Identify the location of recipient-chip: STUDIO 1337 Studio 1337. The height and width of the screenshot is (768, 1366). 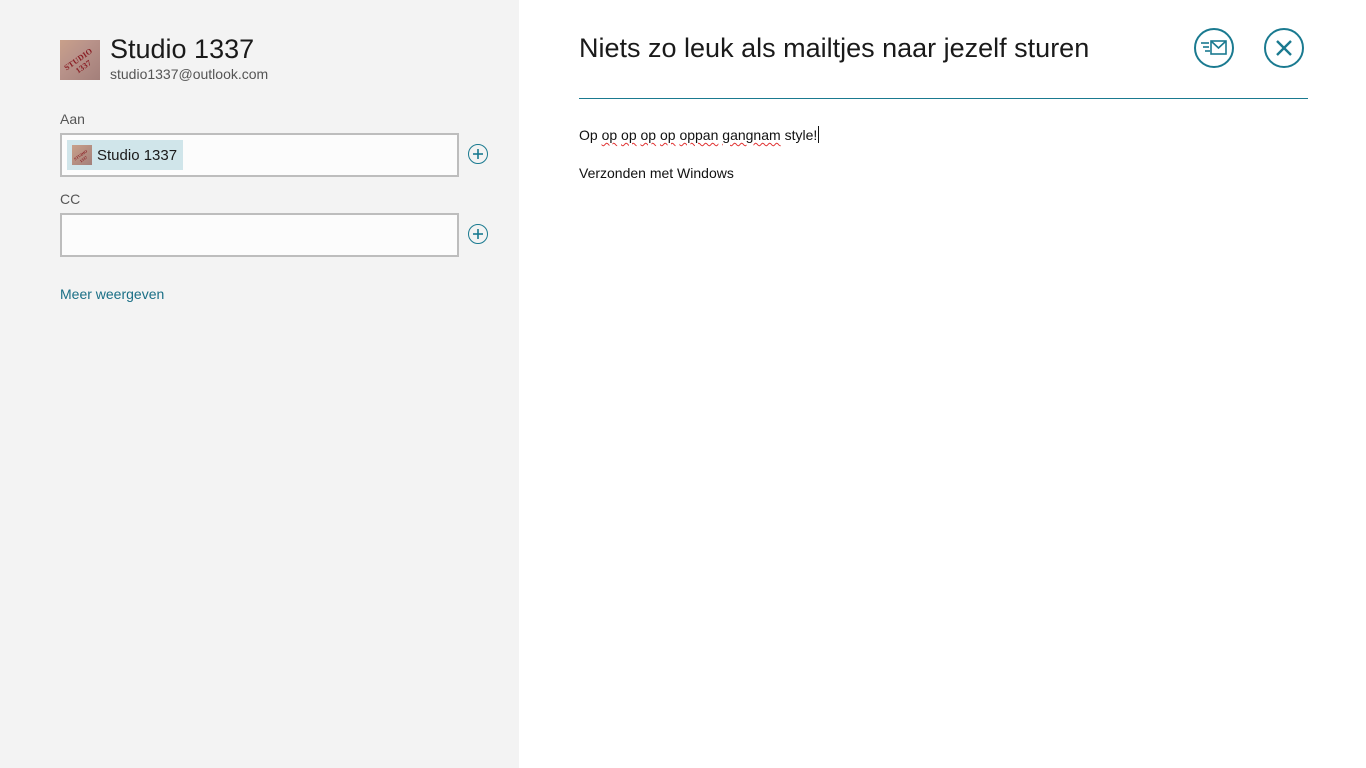
(125, 155).